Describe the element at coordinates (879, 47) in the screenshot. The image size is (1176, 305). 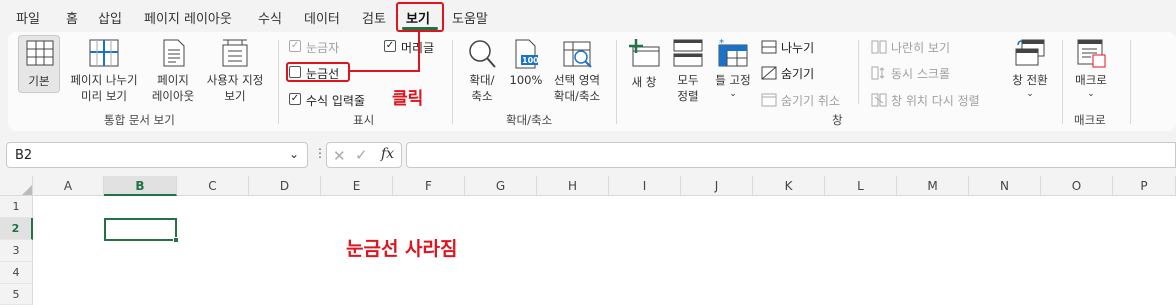
I see `side-by-side-icon` at that location.